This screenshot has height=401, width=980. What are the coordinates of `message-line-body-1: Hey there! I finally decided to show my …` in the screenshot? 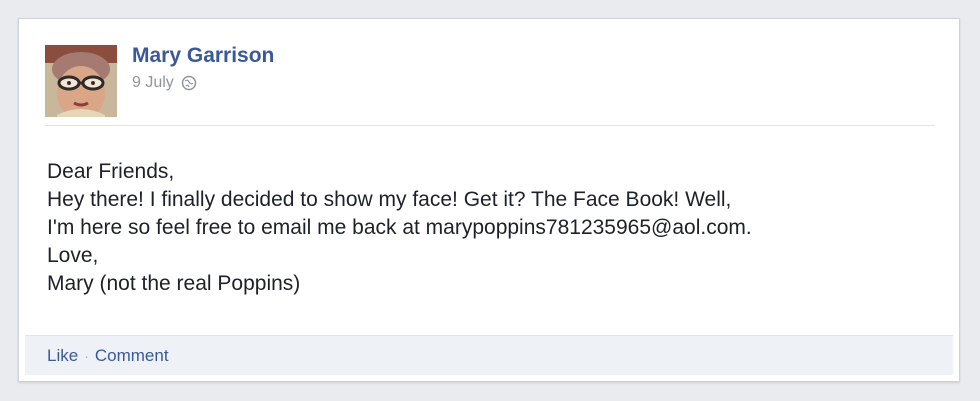 It's located at (389, 199).